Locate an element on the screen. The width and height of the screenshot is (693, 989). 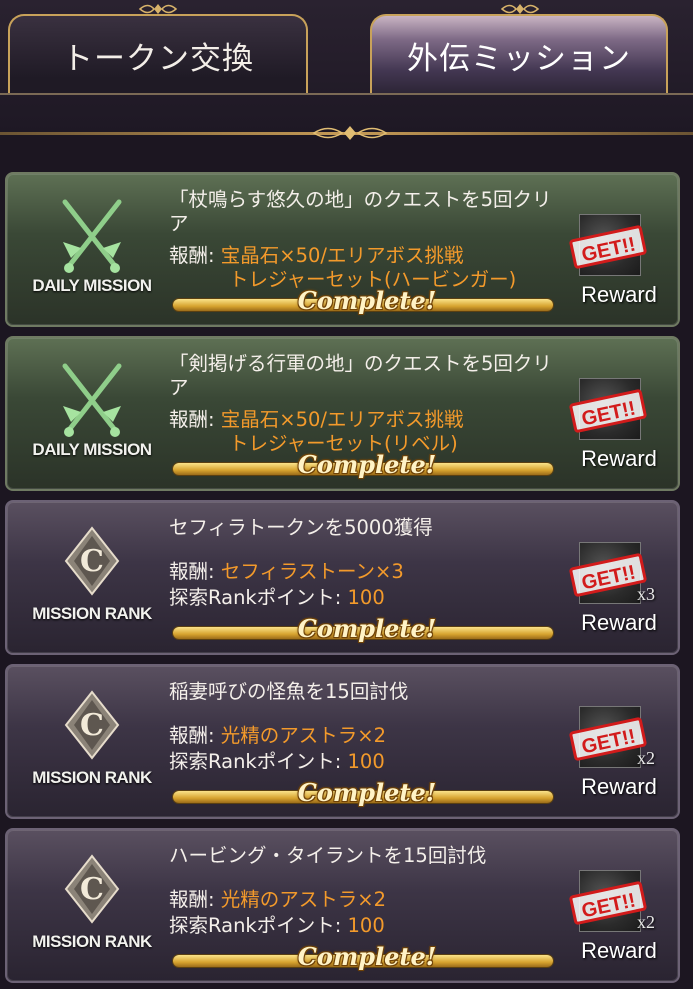
reward-value: セフィラストーン×3 is located at coordinates (312, 571).